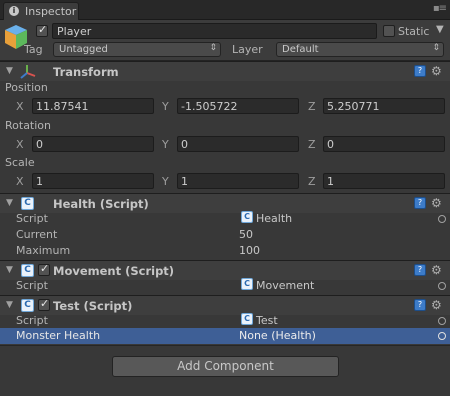  What do you see at coordinates (285, 285) in the screenshot?
I see `script-value: Movement` at bounding box center [285, 285].